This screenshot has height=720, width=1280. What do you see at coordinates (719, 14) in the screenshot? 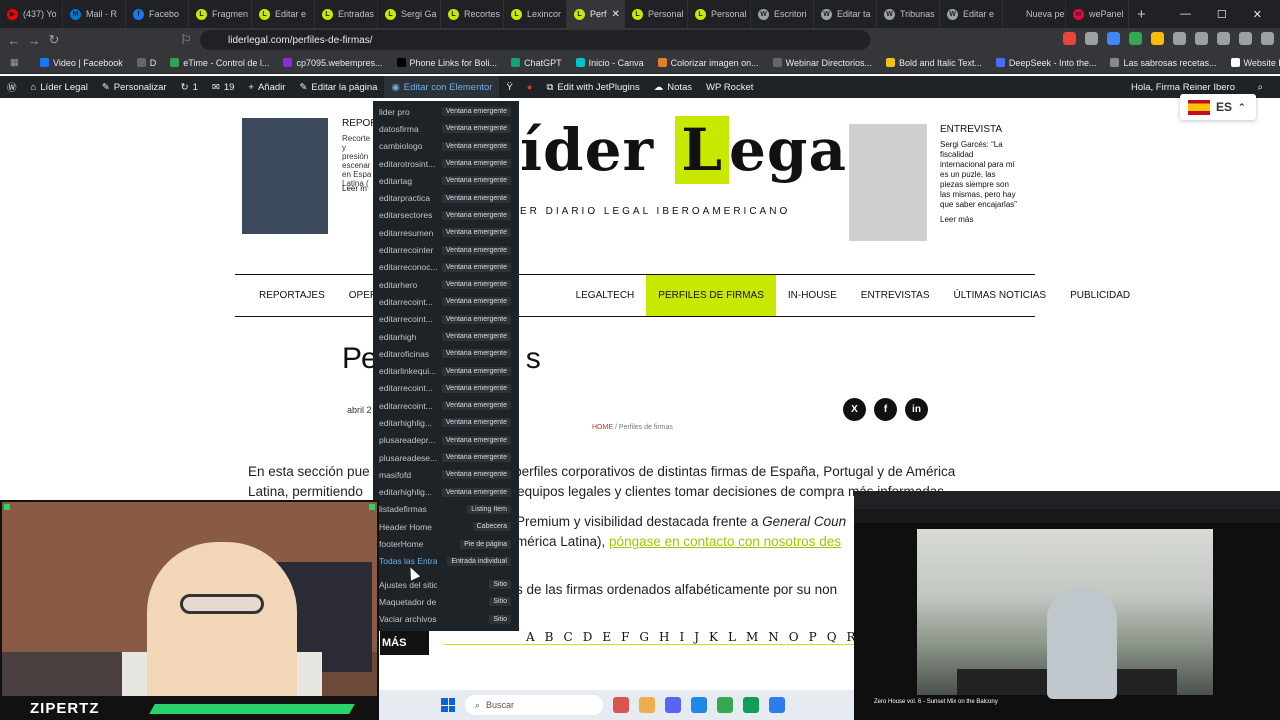
I see `browser-tab: L Personal` at bounding box center [719, 14].